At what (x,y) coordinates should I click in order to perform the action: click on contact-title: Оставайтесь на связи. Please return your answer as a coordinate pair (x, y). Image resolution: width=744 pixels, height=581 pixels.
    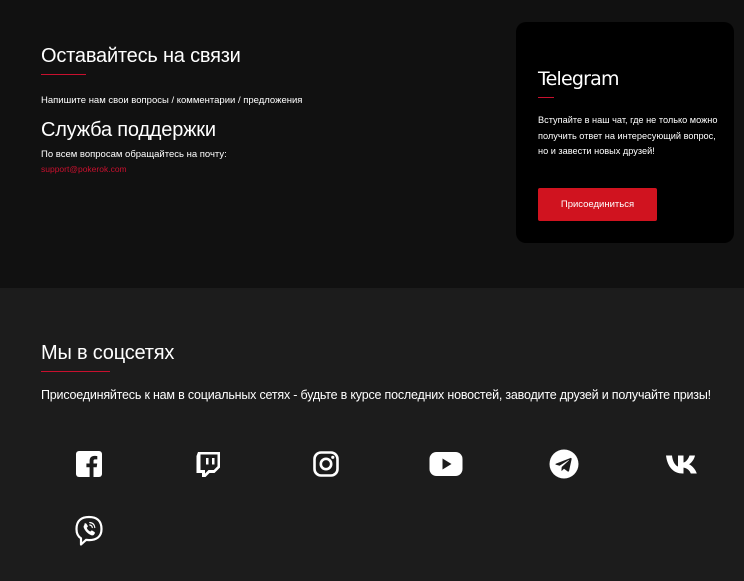
    Looking at the image, I should click on (141, 56).